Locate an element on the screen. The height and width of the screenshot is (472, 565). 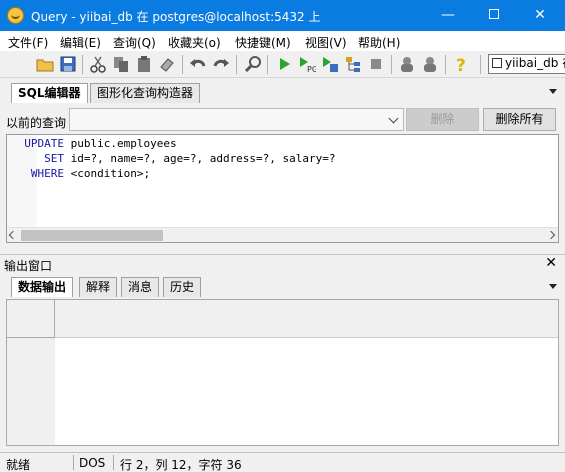
help-icon: ? is located at coordinates (461, 64).